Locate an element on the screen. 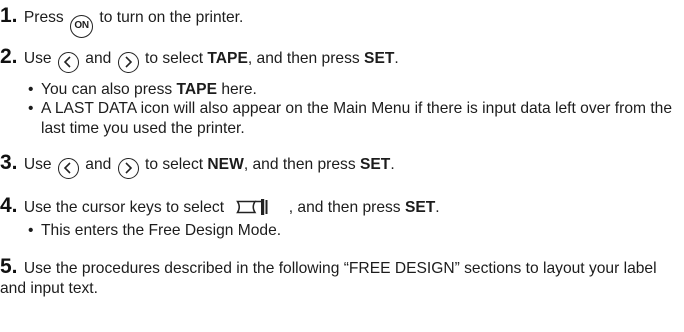  bullet-text: here. is located at coordinates (239, 89).